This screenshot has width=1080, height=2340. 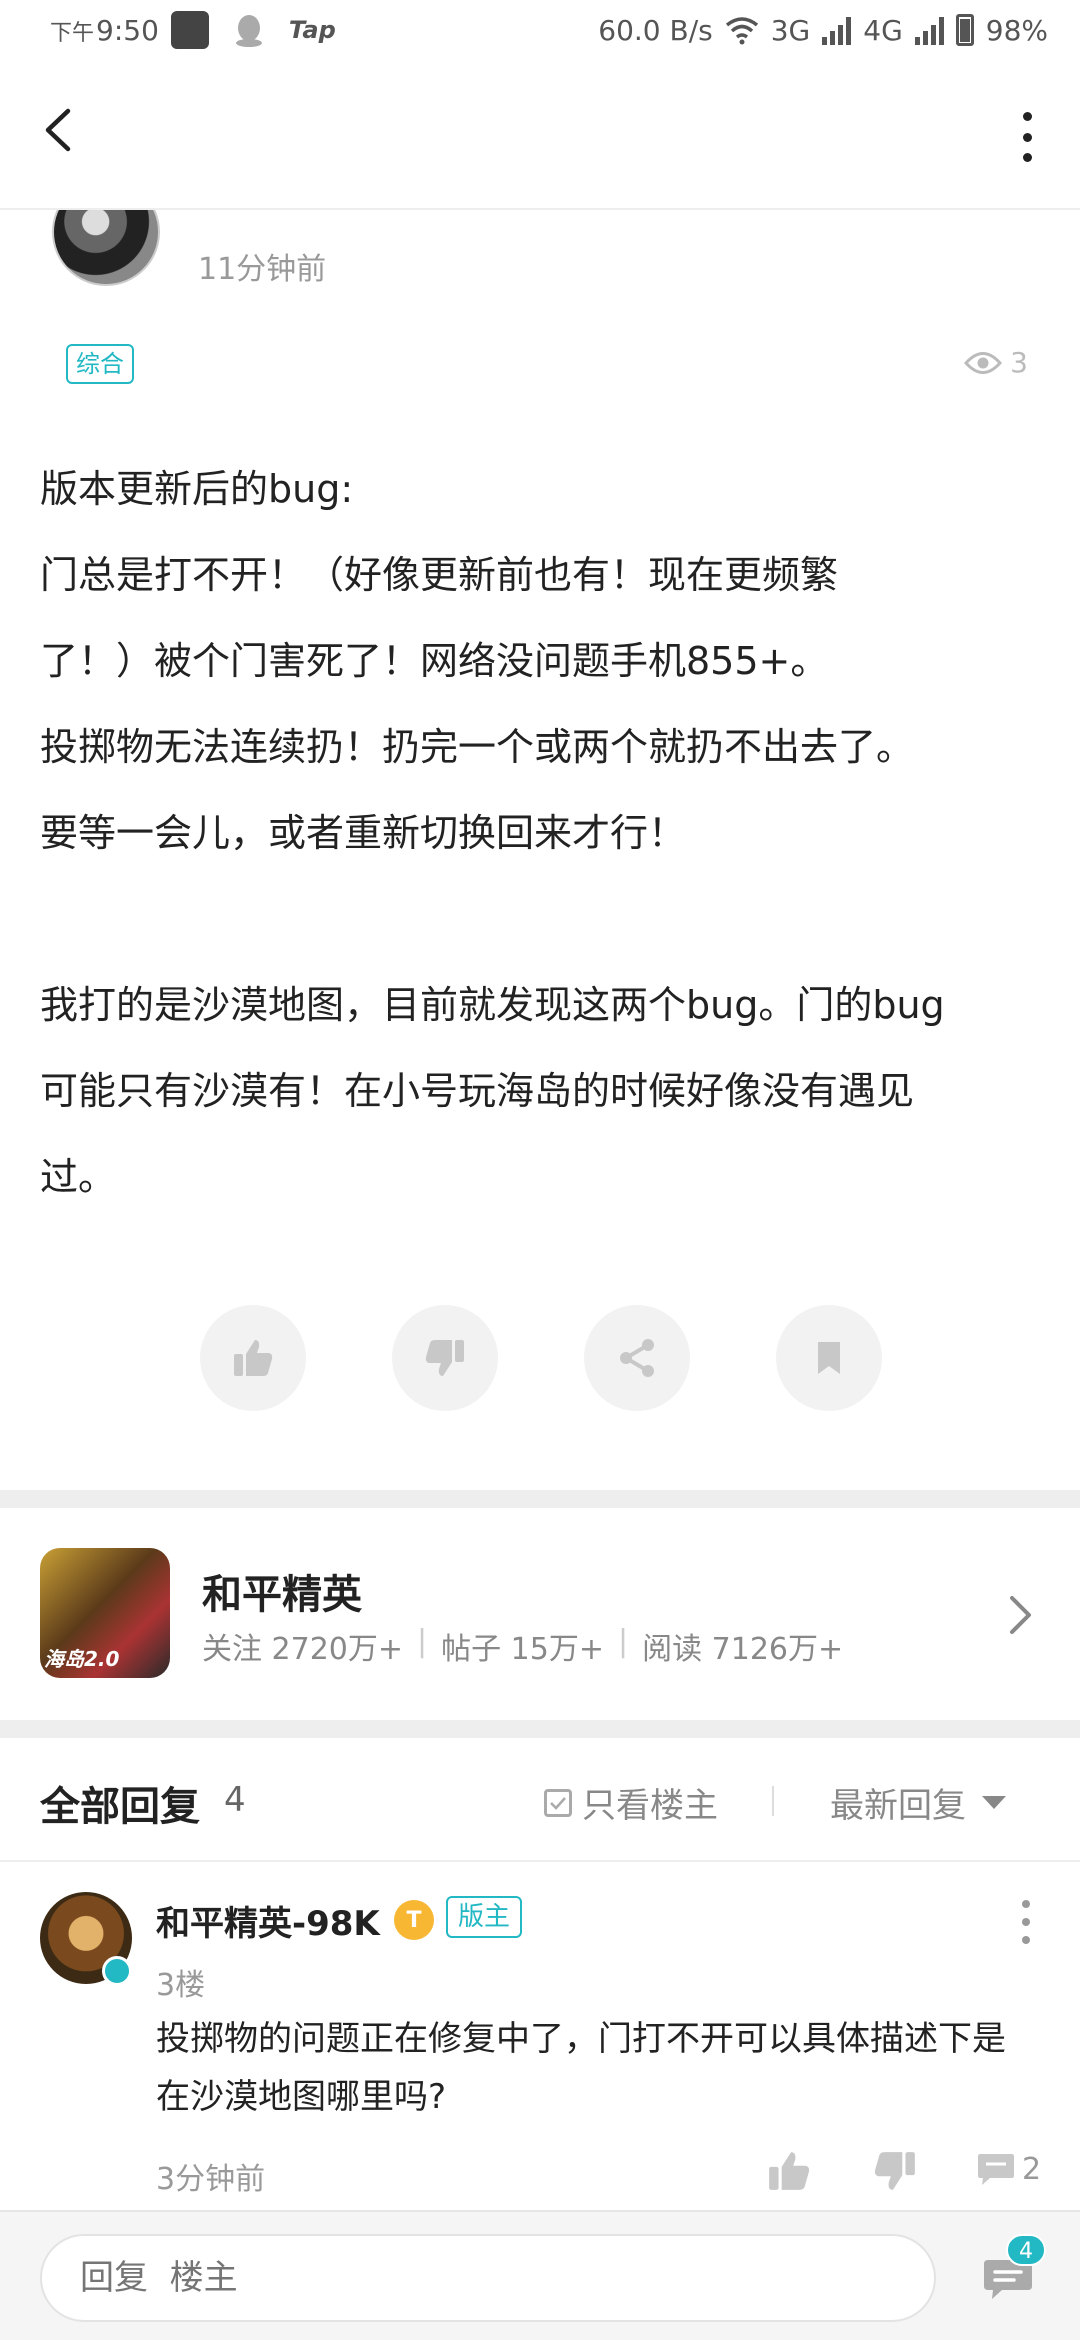 I want to click on status-bar: 下午9:50 Tap 60.0 B/s 3G 4G 98%, so click(x=540, y=30).